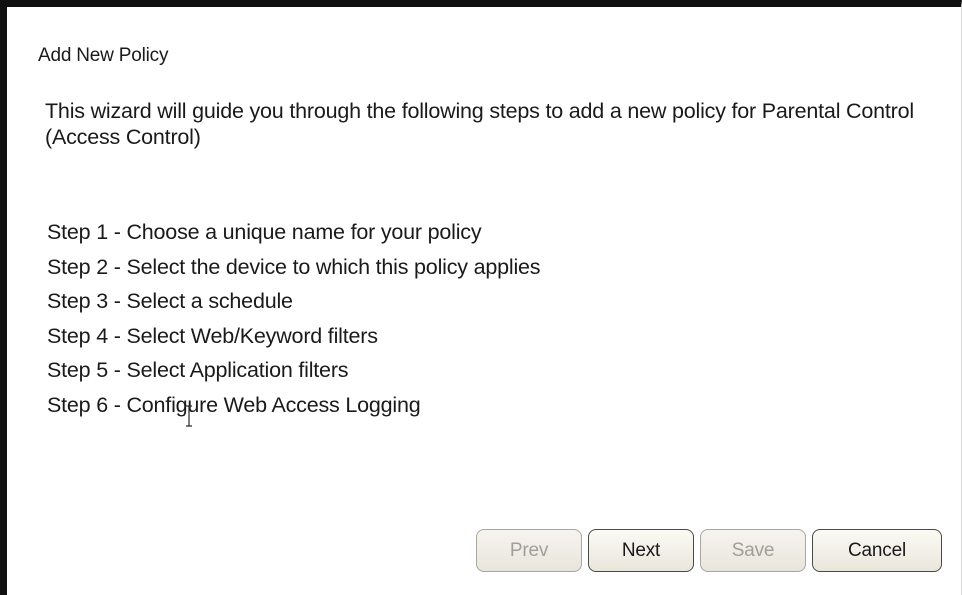 The height and width of the screenshot is (595, 962). Describe the element at coordinates (103, 55) in the screenshot. I see `panel-title: Add New Policy` at that location.